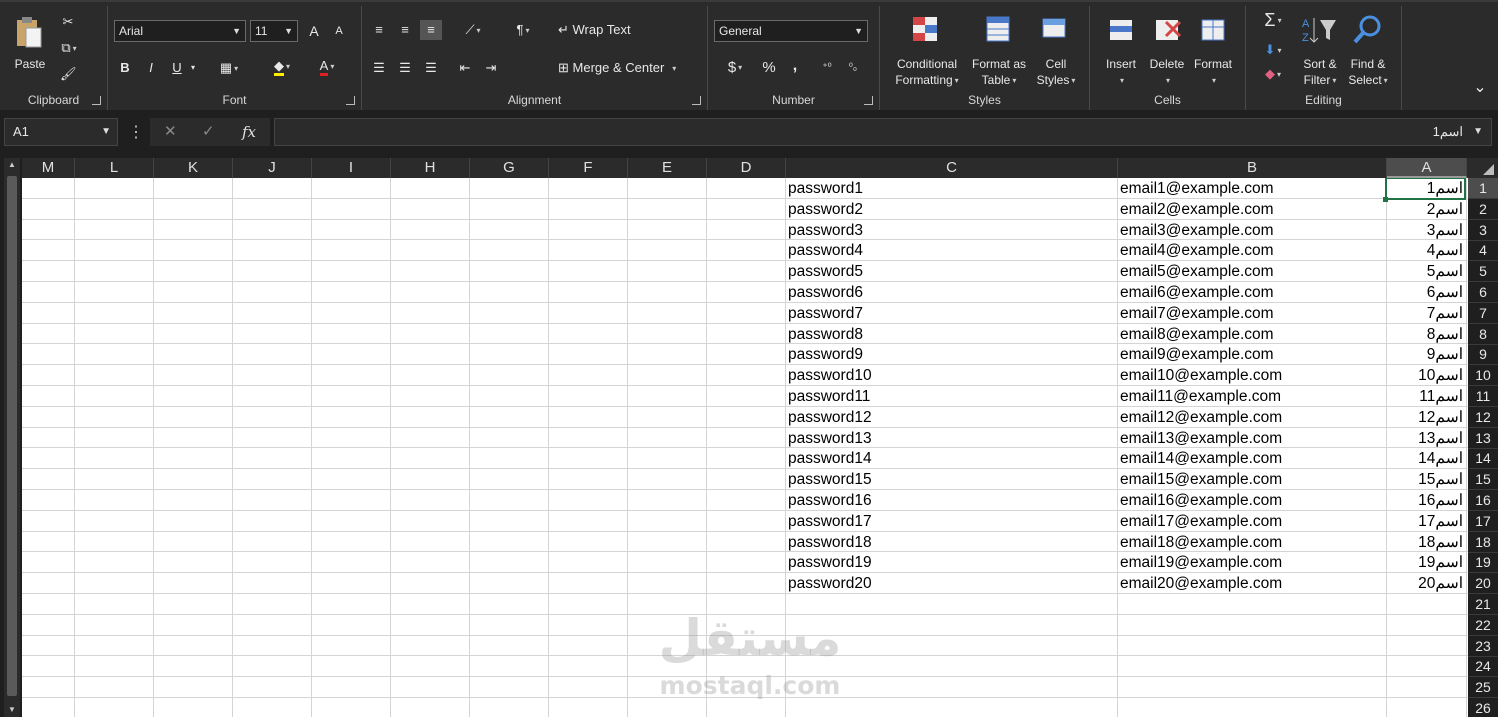  What do you see at coordinates (29, 33) in the screenshot?
I see `paste-icon` at bounding box center [29, 33].